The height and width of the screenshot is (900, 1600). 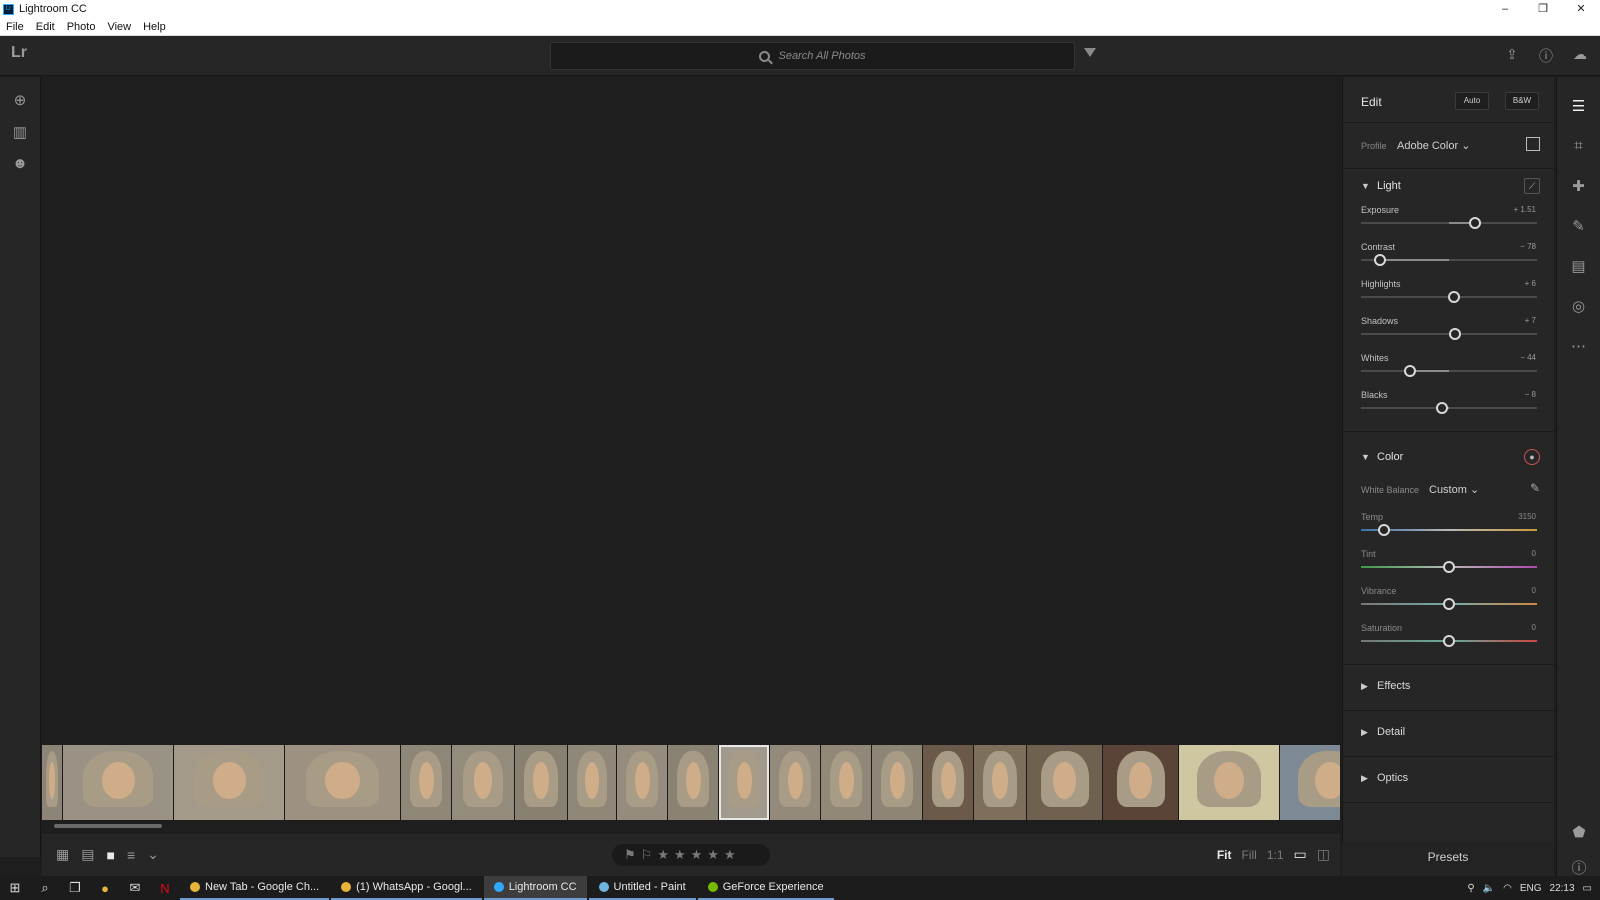 What do you see at coordinates (1224, 855) in the screenshot?
I see `zoom-fit-button: Fit` at bounding box center [1224, 855].